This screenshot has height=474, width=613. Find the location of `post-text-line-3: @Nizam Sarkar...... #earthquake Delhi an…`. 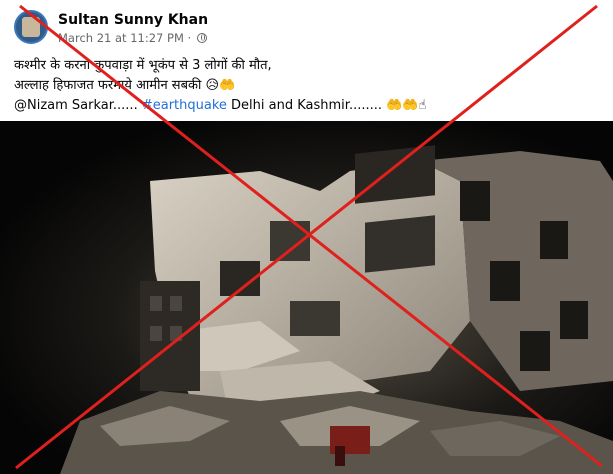

post-text-line-3: @Nizam Sarkar...... #earthquake Delhi an… is located at coordinates (304, 106).